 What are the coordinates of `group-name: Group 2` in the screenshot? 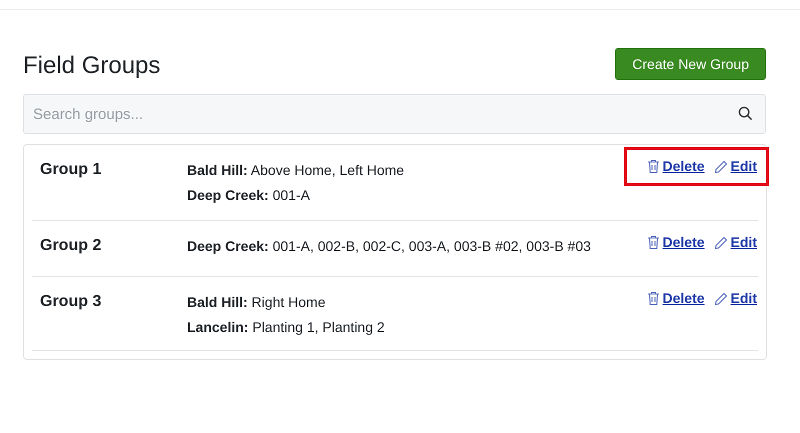 It's located at (70, 246).